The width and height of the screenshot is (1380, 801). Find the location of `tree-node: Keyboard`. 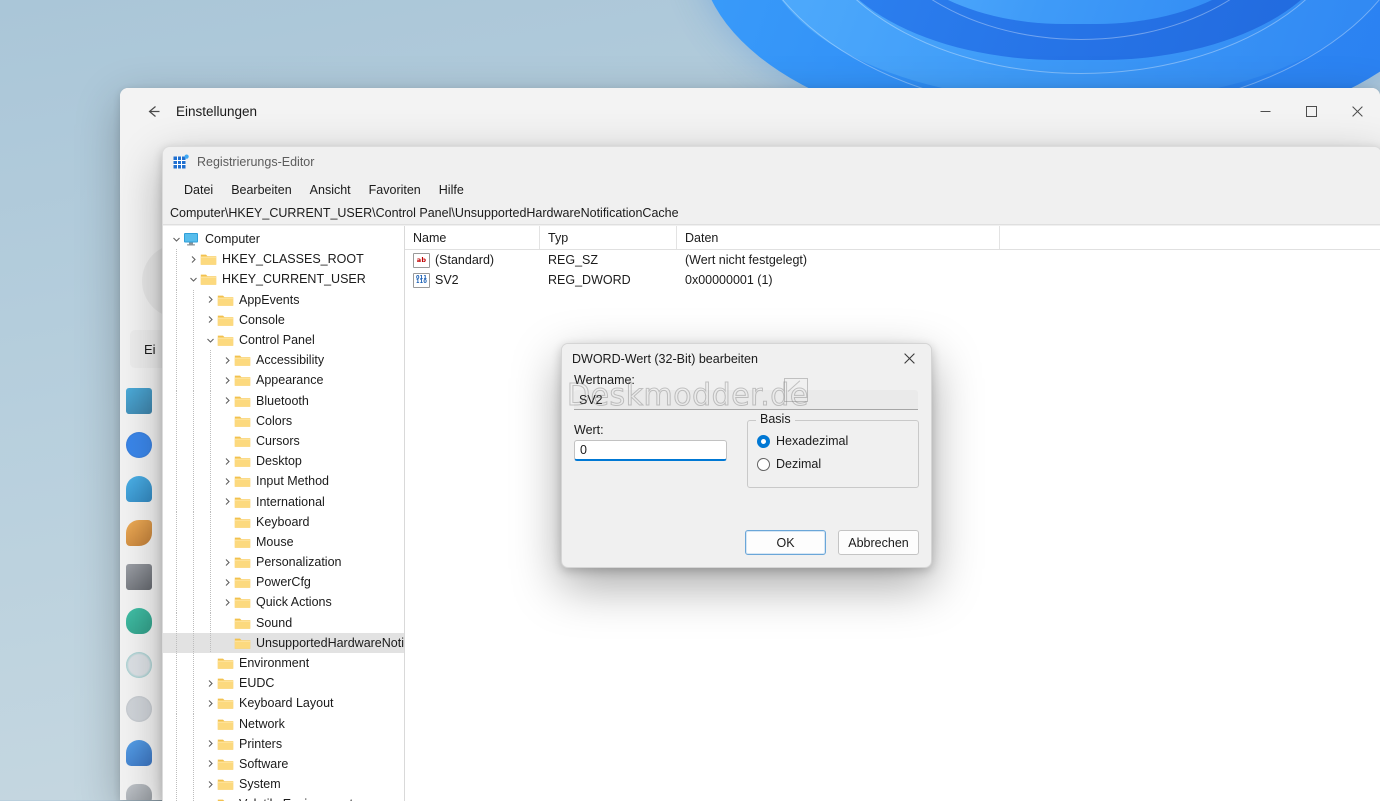

tree-node: Keyboard is located at coordinates (283, 521).